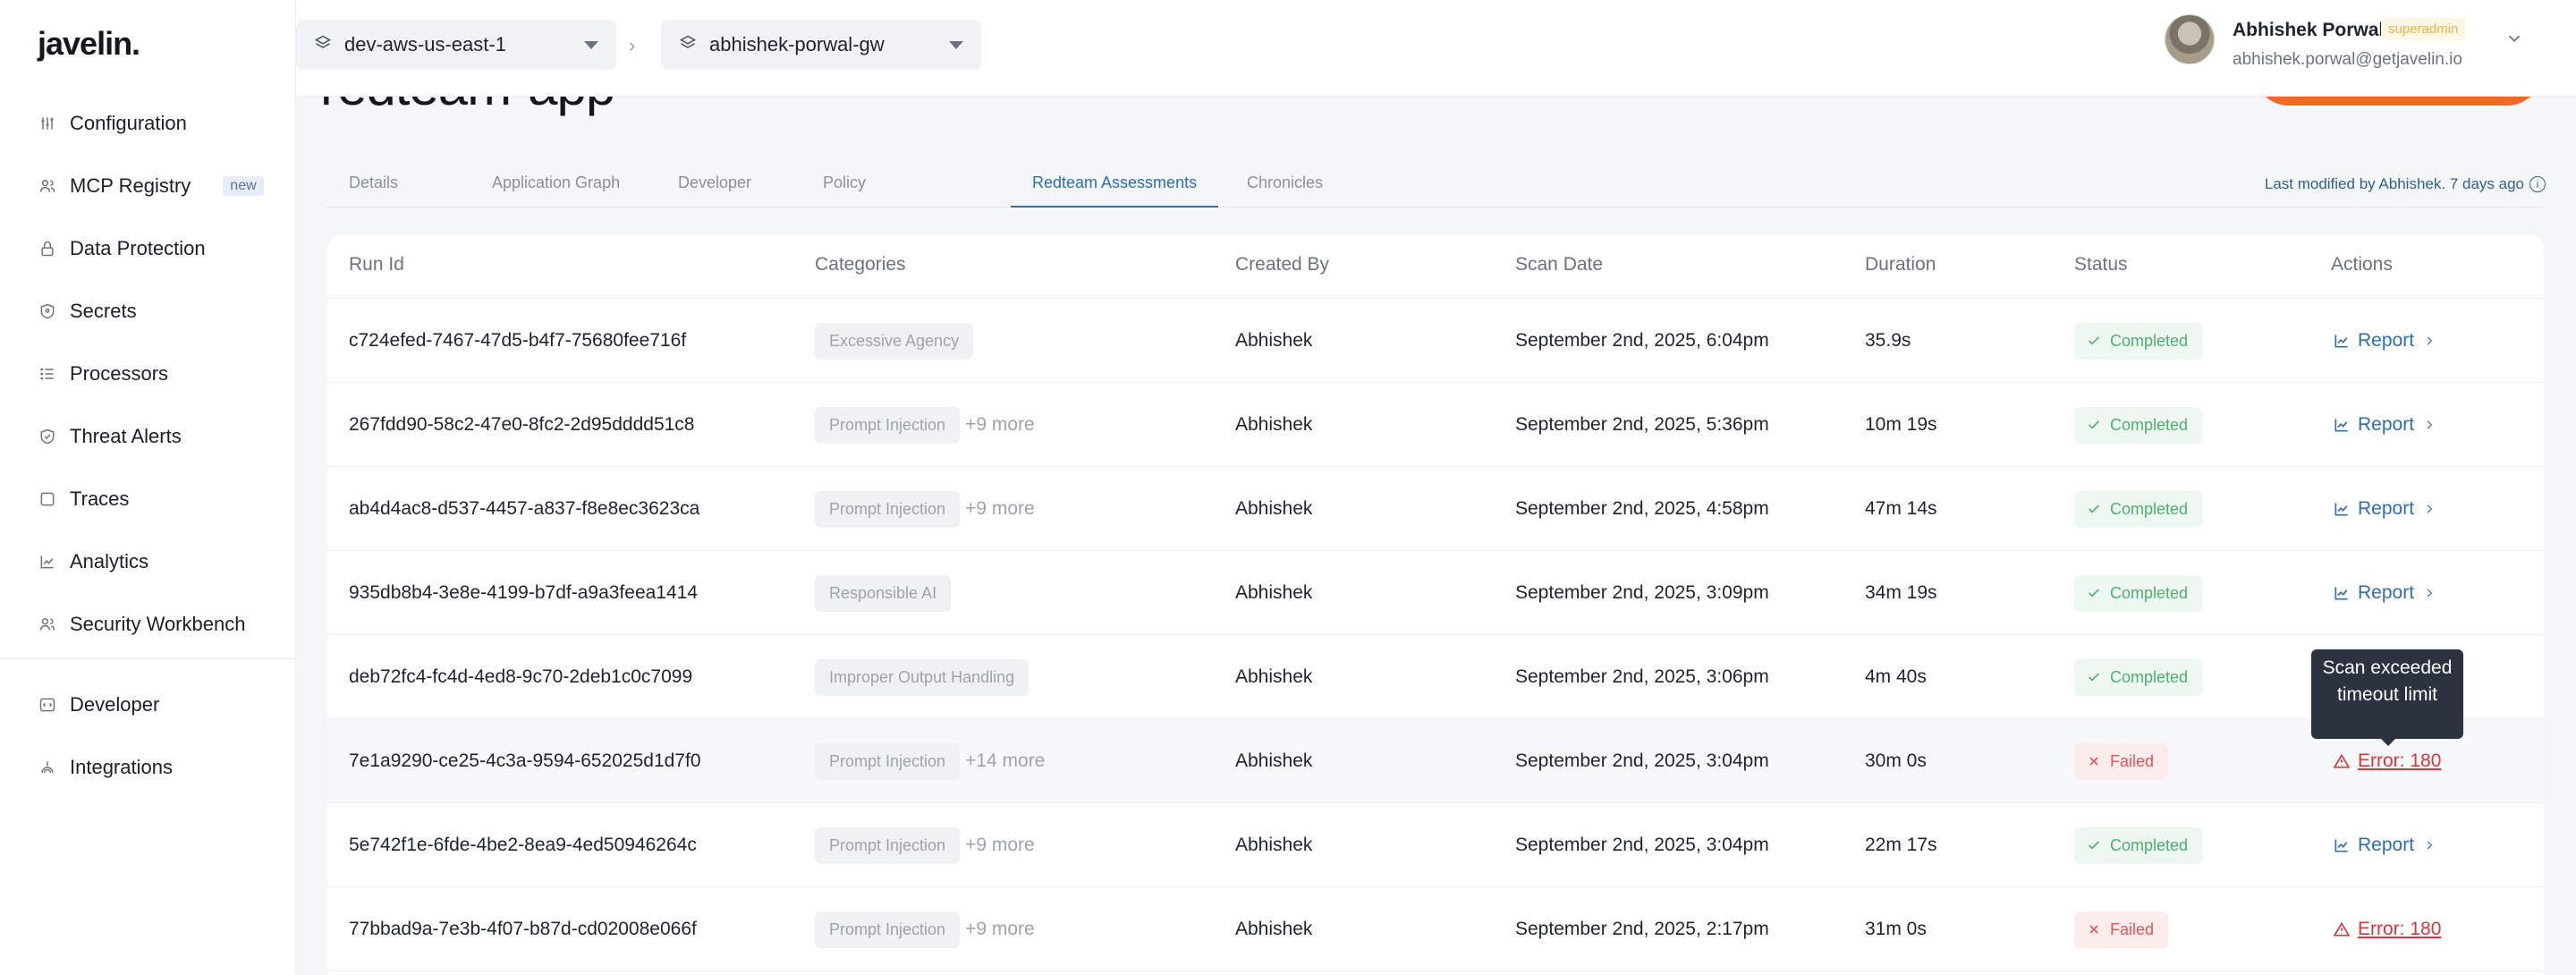 Image resolution: width=2576 pixels, height=975 pixels. What do you see at coordinates (148, 658) in the screenshot?
I see `sidebar-divider` at bounding box center [148, 658].